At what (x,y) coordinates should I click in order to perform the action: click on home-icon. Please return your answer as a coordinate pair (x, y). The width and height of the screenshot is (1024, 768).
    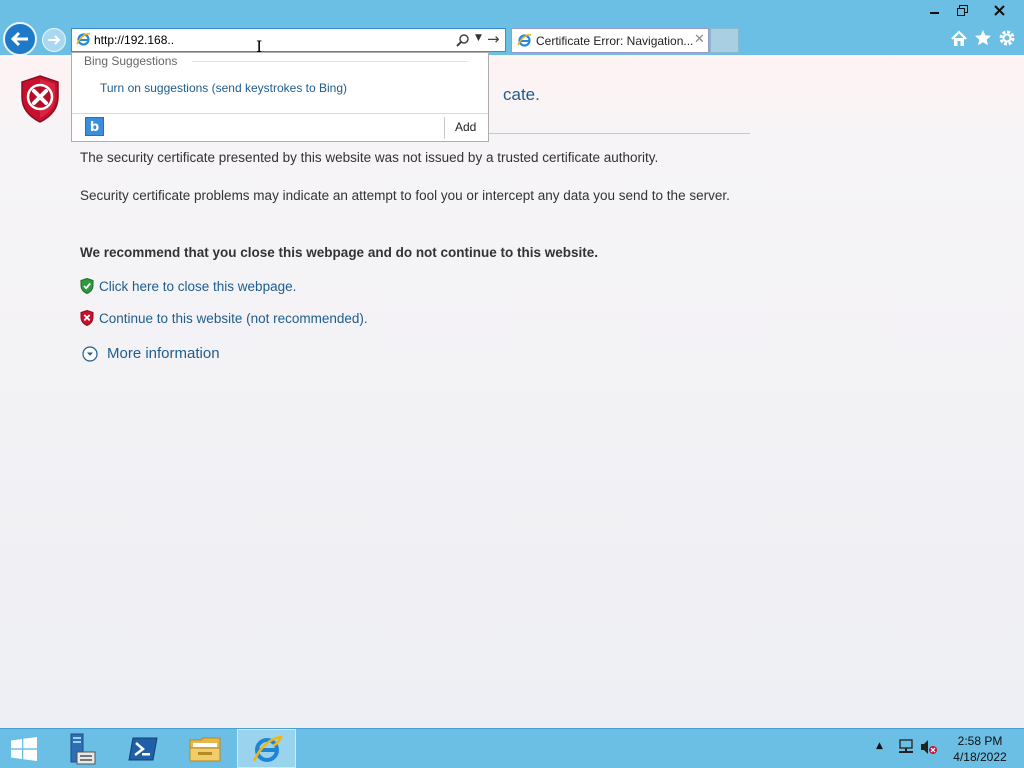
    Looking at the image, I should click on (959, 40).